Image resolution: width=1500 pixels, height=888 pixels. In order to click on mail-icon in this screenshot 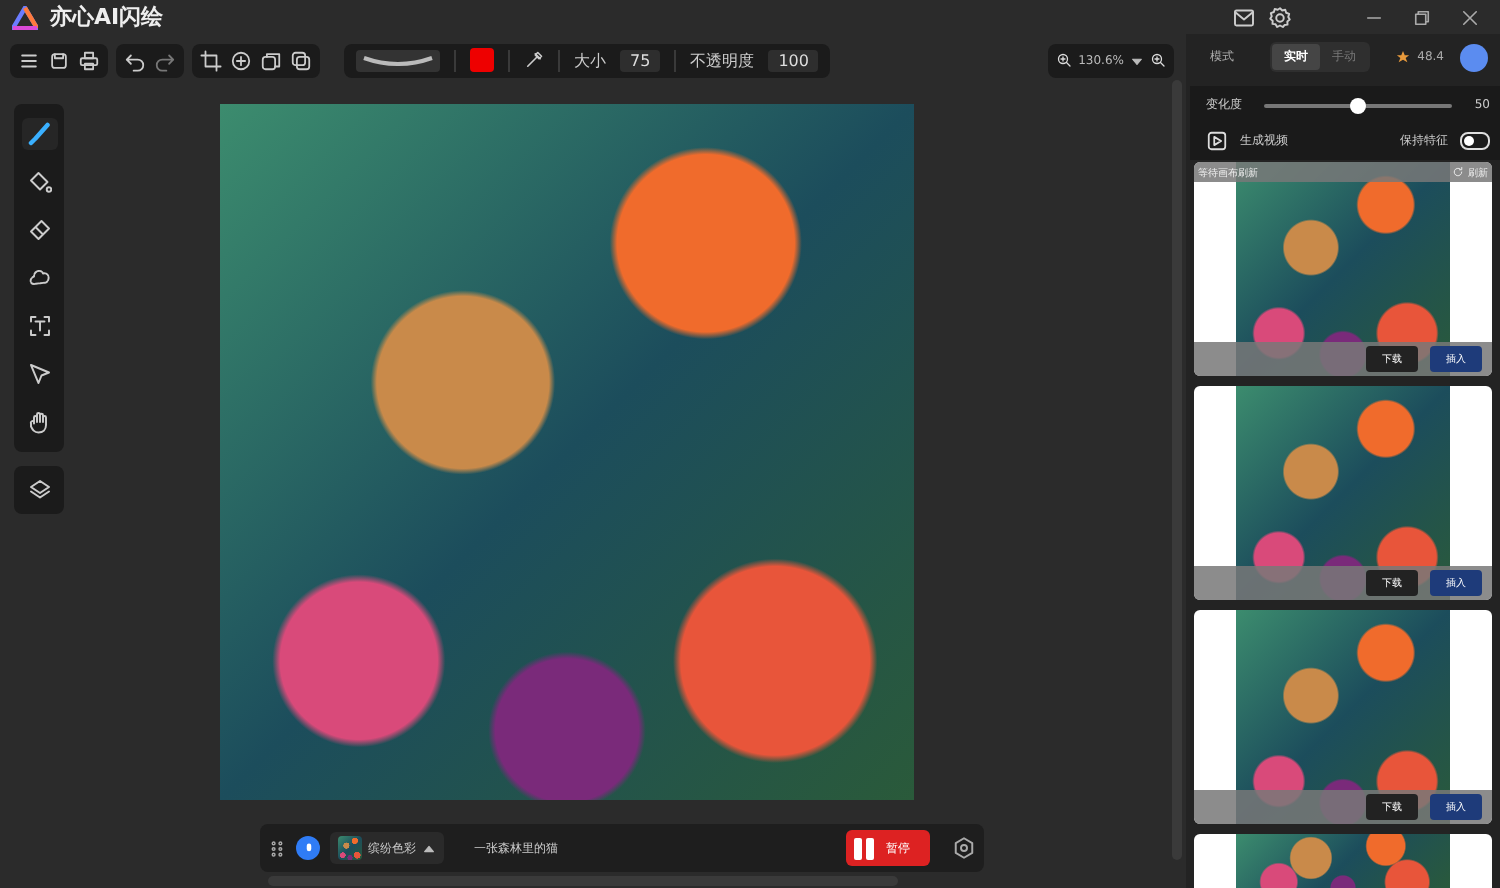, I will do `click(1244, 17)`.